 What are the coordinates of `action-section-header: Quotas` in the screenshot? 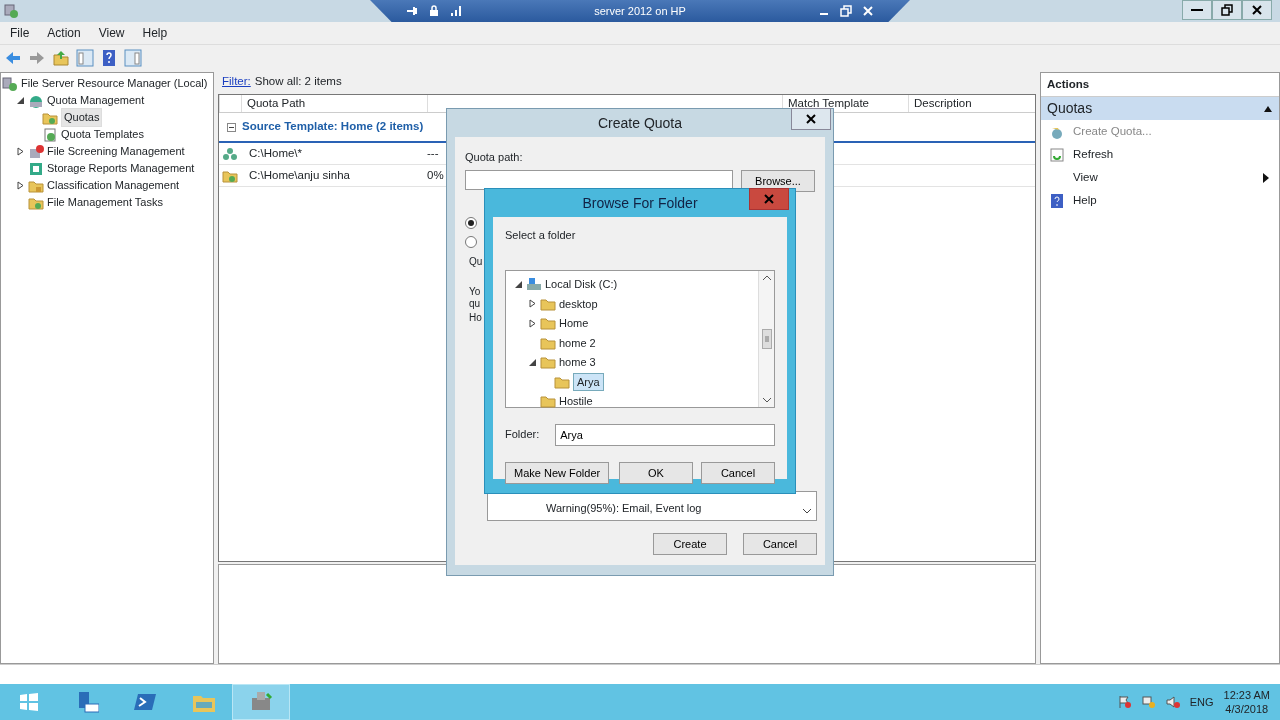 It's located at (1160, 109).